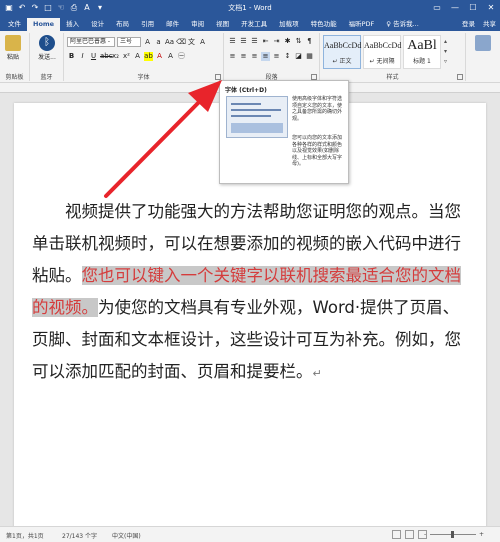 The height and width of the screenshot is (542, 500). I want to click on tab-mailings: 邮件, so click(172, 24).